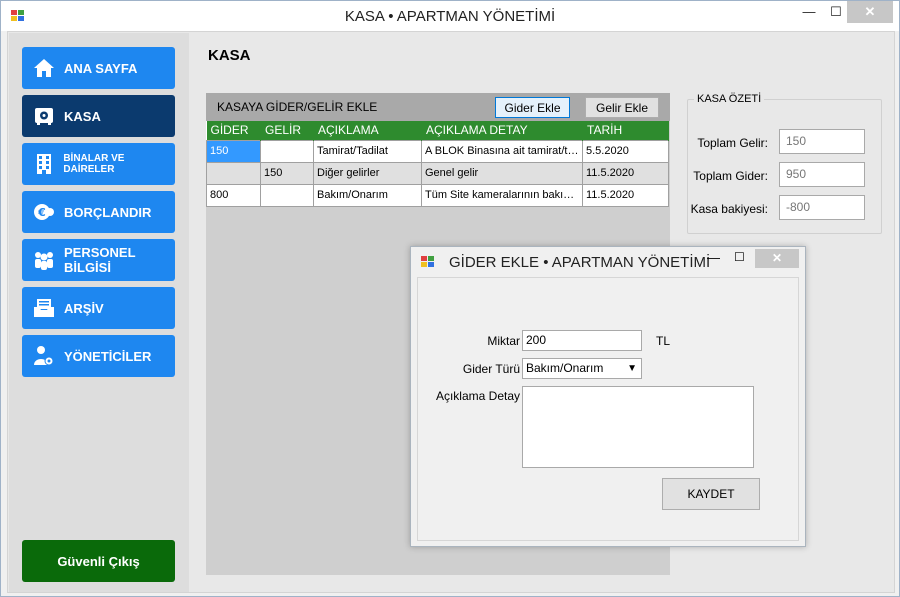  What do you see at coordinates (777, 258) in the screenshot?
I see `dialog-close-button: ✕` at bounding box center [777, 258].